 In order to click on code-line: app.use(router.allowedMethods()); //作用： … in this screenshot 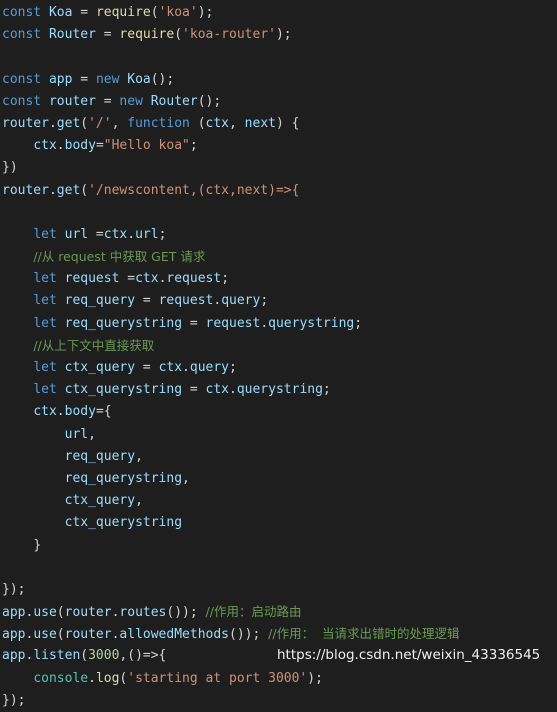, I will do `click(278, 634)`.